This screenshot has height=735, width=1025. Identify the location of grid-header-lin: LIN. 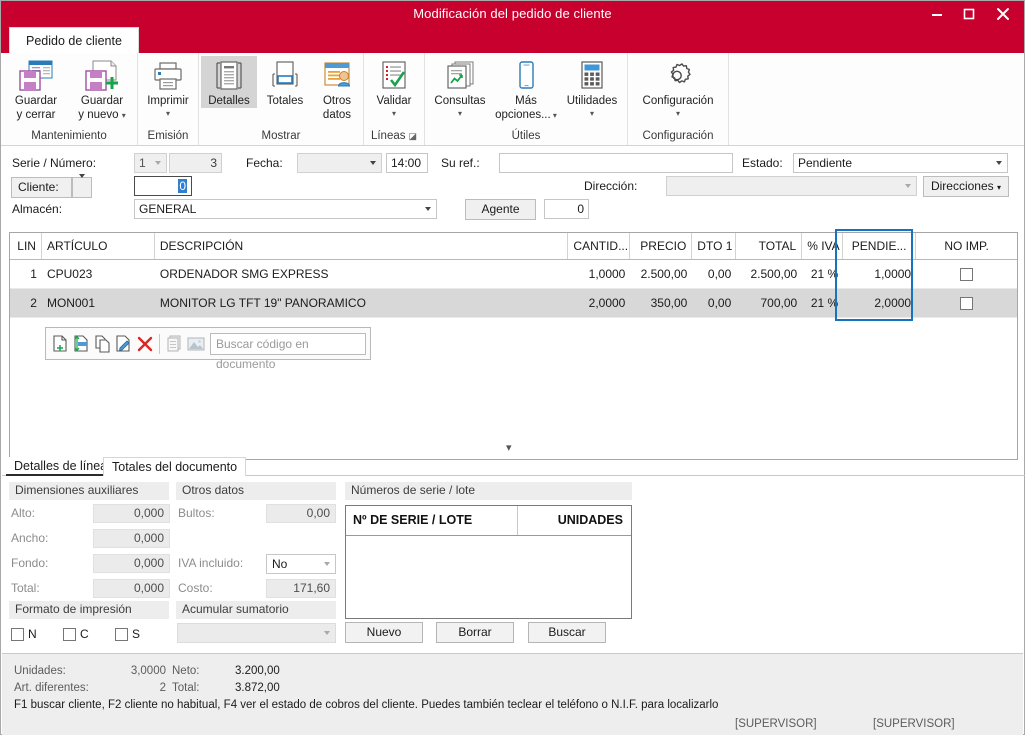
(26, 246).